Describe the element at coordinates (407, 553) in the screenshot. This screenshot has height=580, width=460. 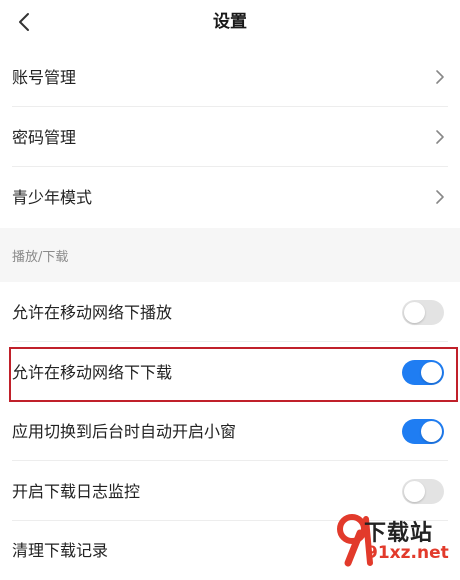
I see `watermark-sub-text: 91xz.net` at that location.